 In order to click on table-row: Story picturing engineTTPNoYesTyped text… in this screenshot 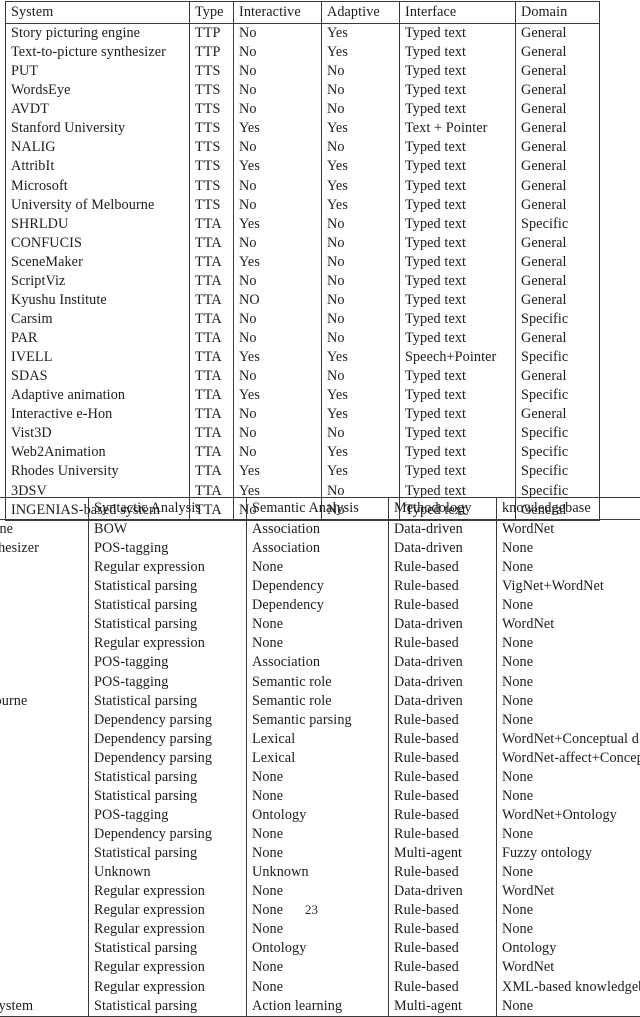, I will do `click(303, 34)`.